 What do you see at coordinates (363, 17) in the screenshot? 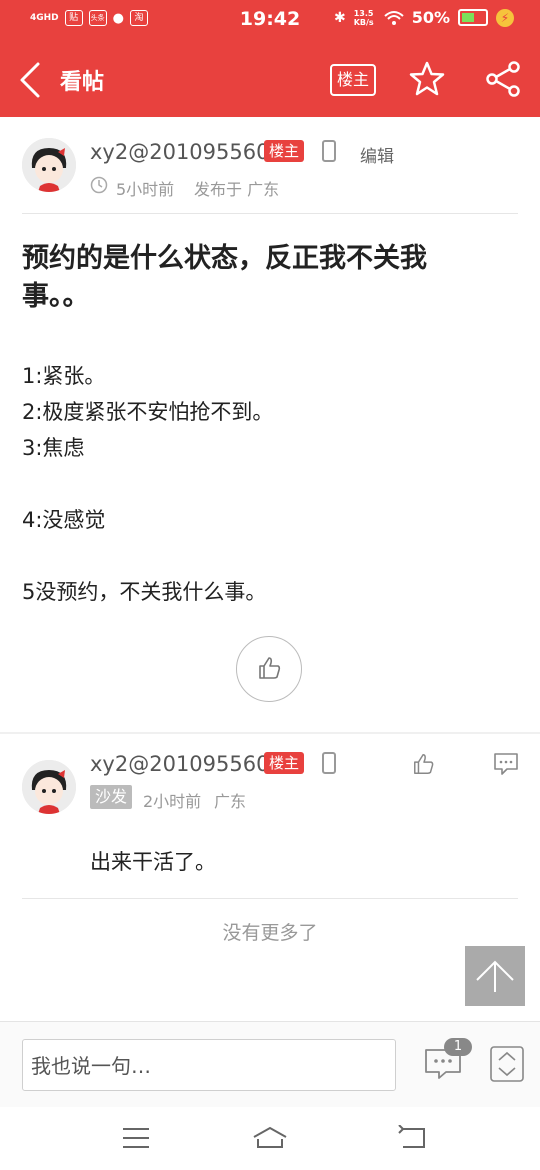
I see `net-speed: 13.5 KB/s` at bounding box center [363, 17].